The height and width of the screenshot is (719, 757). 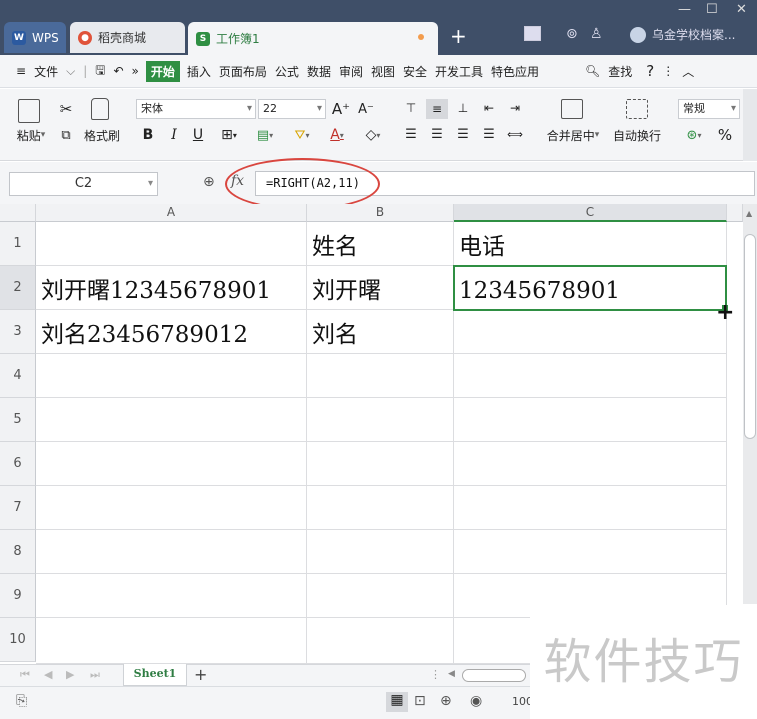 What do you see at coordinates (463, 108) in the screenshot?
I see `align-bottom-icon: ⊥` at bounding box center [463, 108].